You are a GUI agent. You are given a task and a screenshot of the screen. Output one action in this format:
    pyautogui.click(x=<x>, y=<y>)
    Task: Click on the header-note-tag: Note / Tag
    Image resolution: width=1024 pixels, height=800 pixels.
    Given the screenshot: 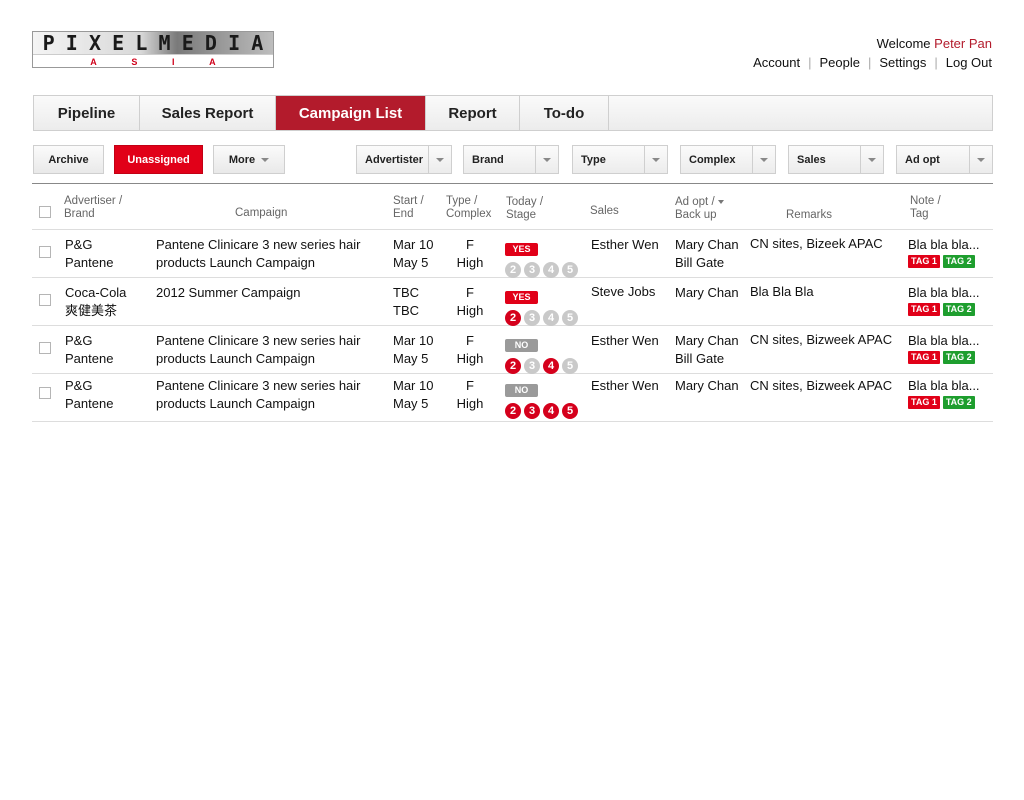 What is the action you would take?
    pyautogui.click(x=925, y=208)
    